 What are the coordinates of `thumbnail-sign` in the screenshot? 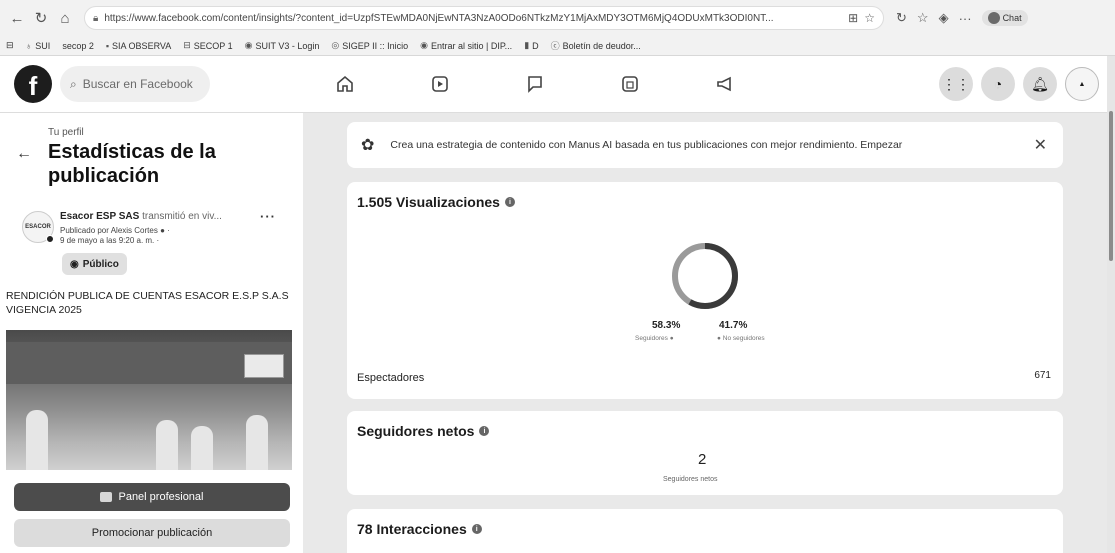 It's located at (264, 366).